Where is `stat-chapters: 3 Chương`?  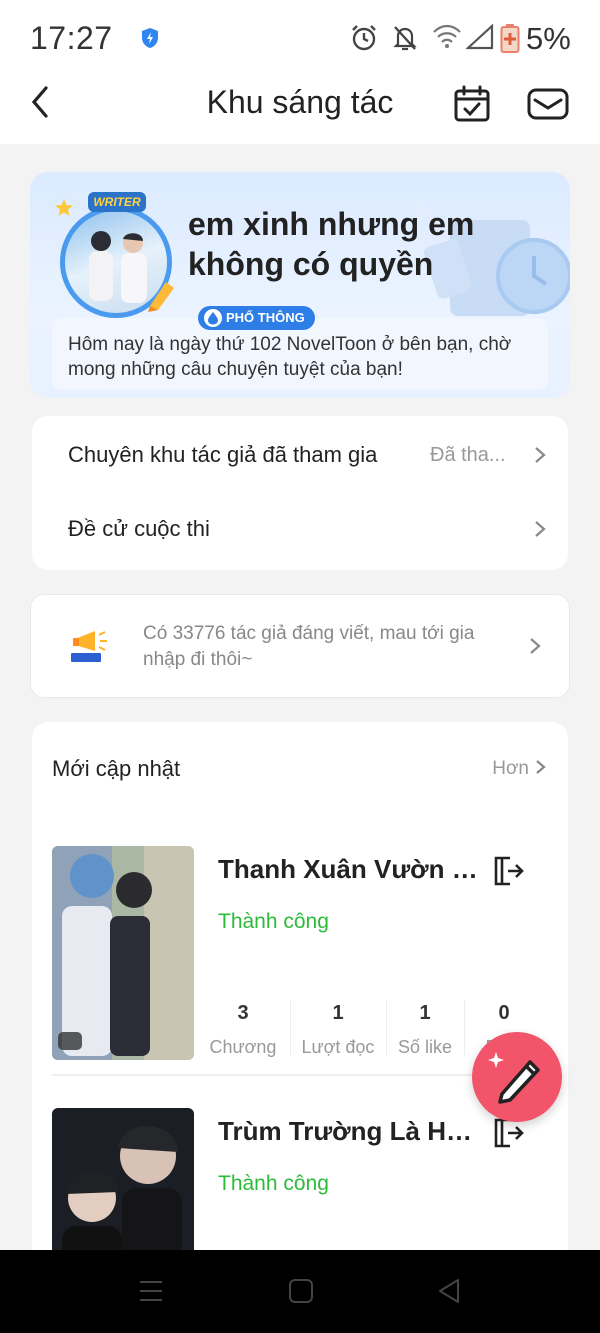
stat-chapters: 3 Chương is located at coordinates (243, 1028).